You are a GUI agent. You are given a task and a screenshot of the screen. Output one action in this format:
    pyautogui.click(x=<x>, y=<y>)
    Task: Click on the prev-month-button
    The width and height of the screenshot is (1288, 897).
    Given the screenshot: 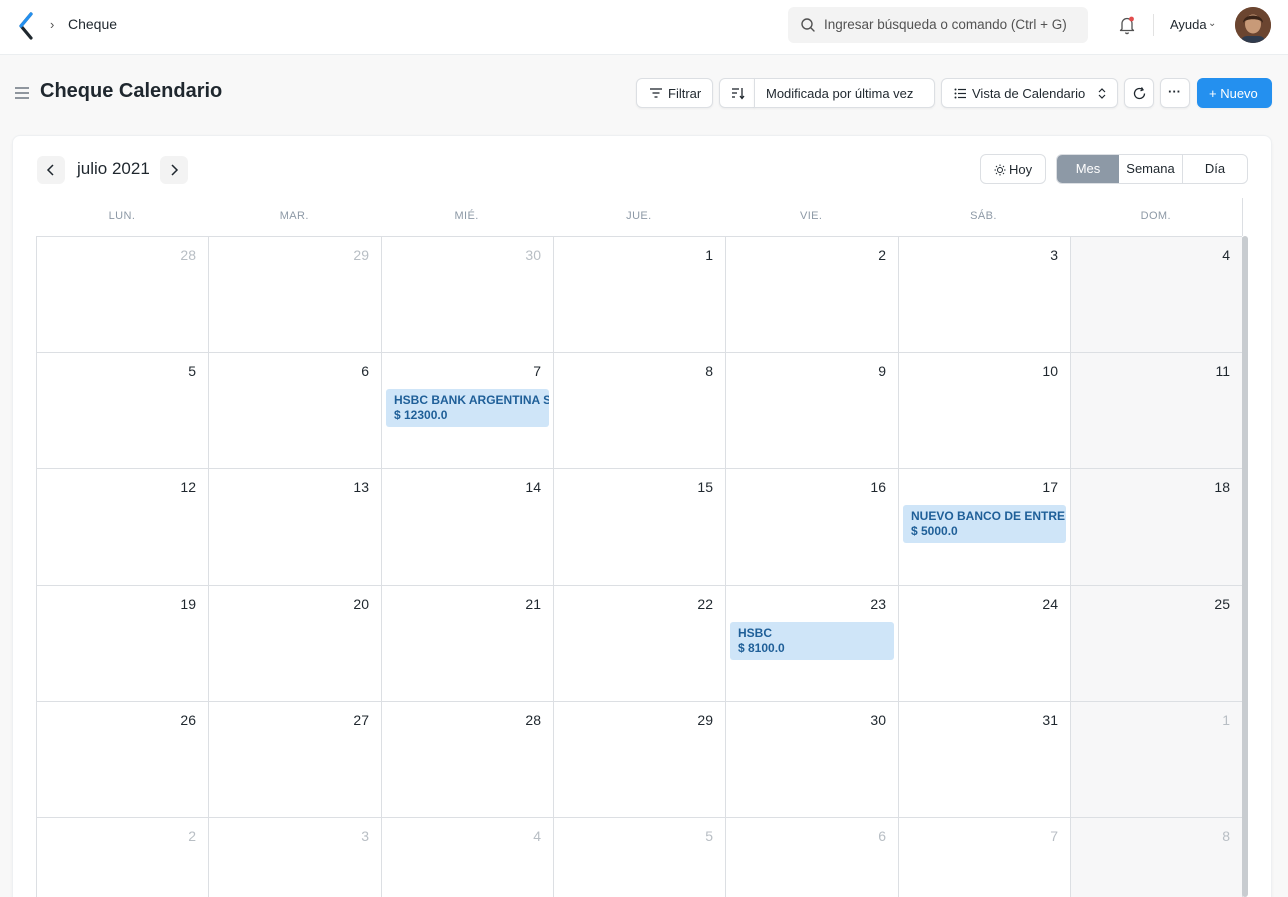 What is the action you would take?
    pyautogui.click(x=51, y=170)
    